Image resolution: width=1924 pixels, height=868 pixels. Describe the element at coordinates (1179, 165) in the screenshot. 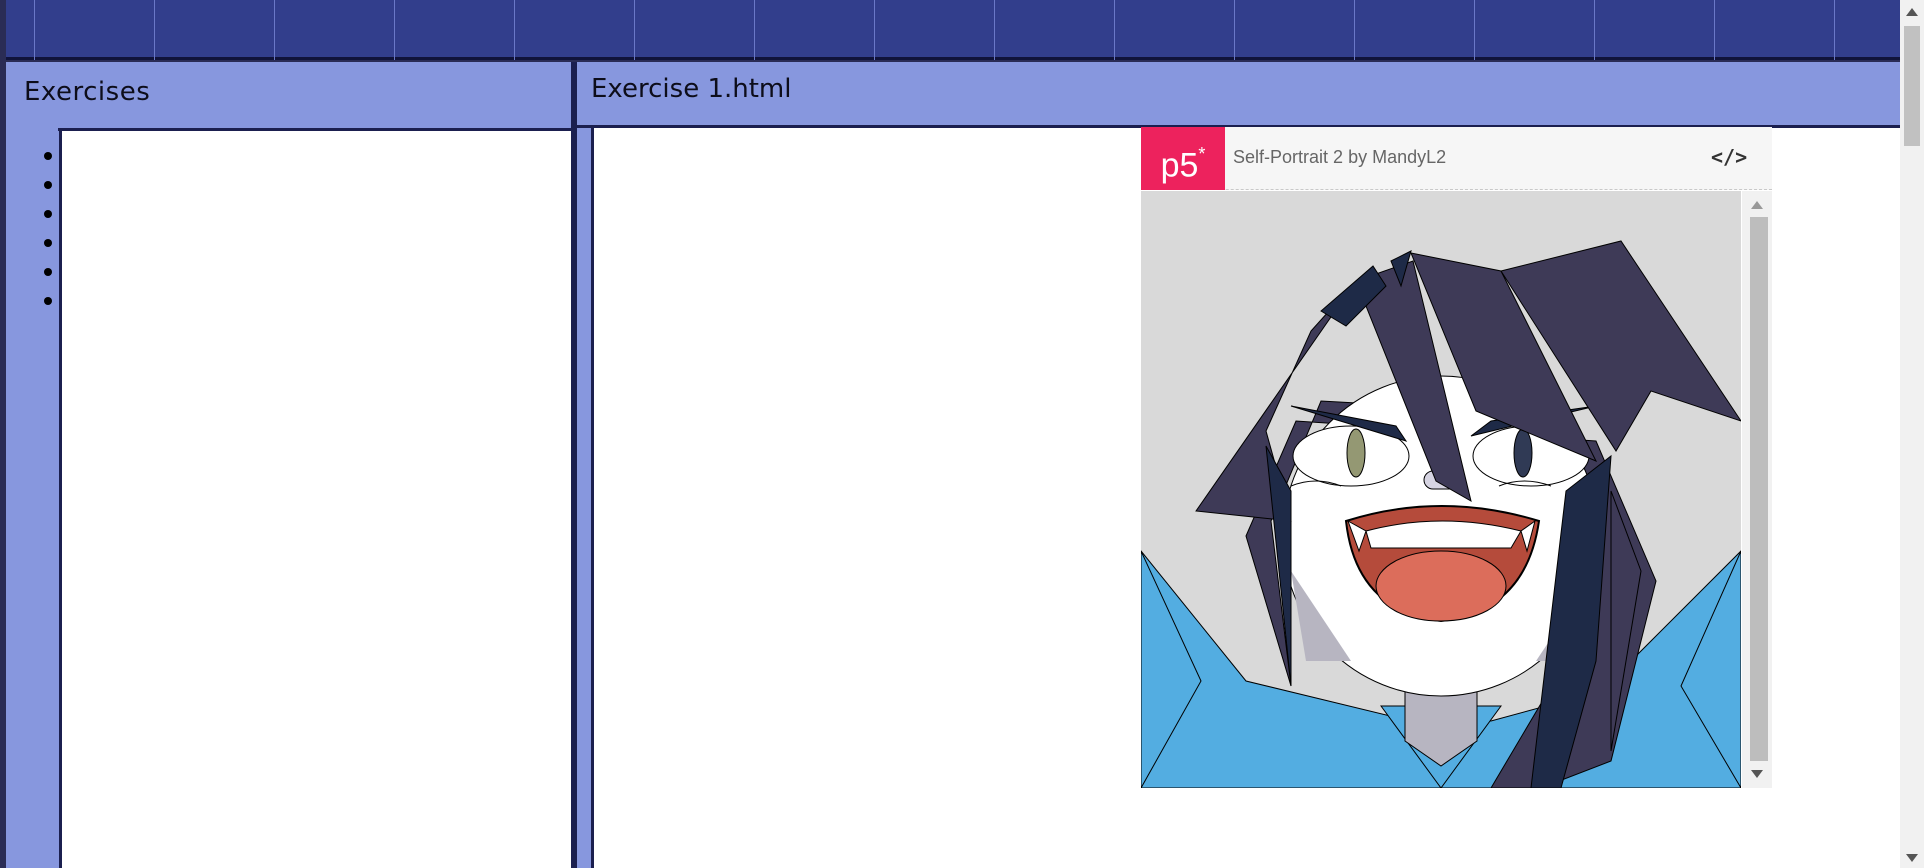

I see `p5-logo-text: p5` at that location.